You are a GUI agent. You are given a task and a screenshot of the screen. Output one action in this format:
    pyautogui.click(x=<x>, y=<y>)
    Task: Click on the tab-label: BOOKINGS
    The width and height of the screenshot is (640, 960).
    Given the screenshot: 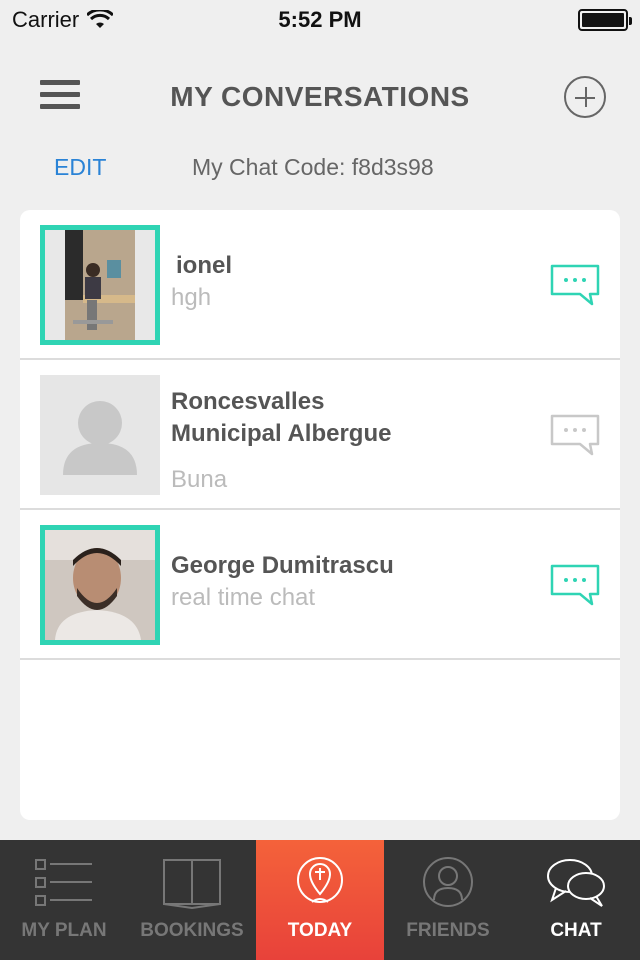 What is the action you would take?
    pyautogui.click(x=192, y=930)
    